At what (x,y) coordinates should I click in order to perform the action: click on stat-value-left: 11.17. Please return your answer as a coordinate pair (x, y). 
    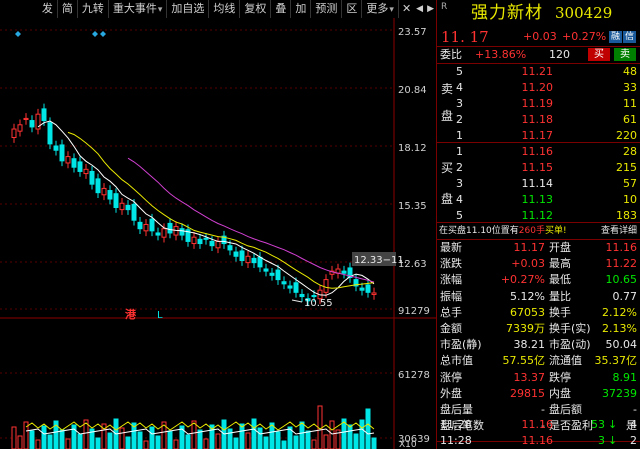
    Looking at the image, I should click on (529, 247).